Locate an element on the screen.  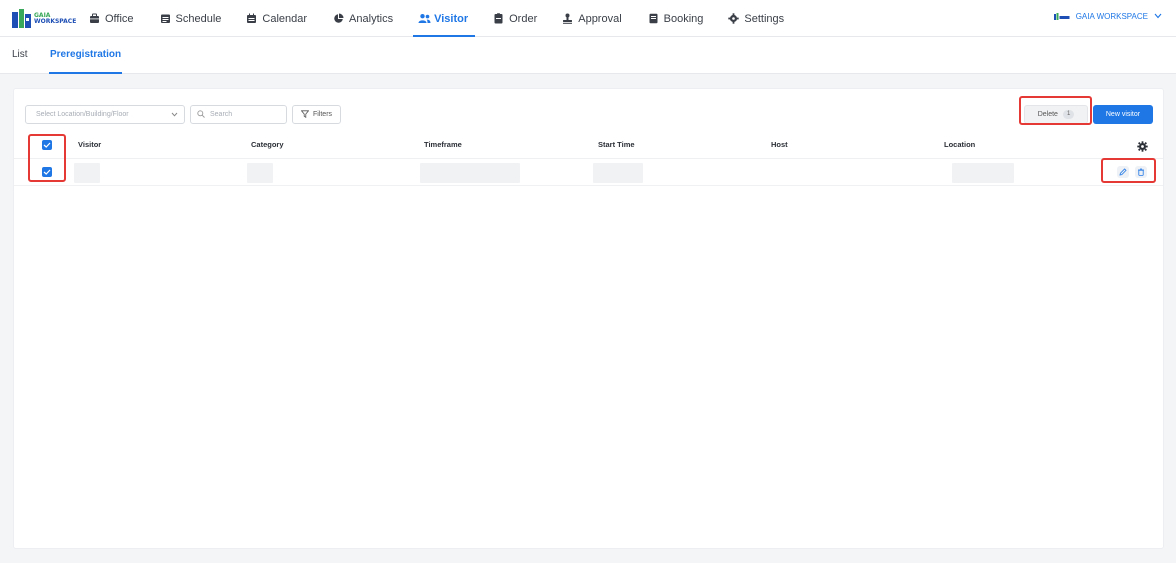
gaia-workspace-logo: GAIA WORKSPACE is located at coordinates (44, 18).